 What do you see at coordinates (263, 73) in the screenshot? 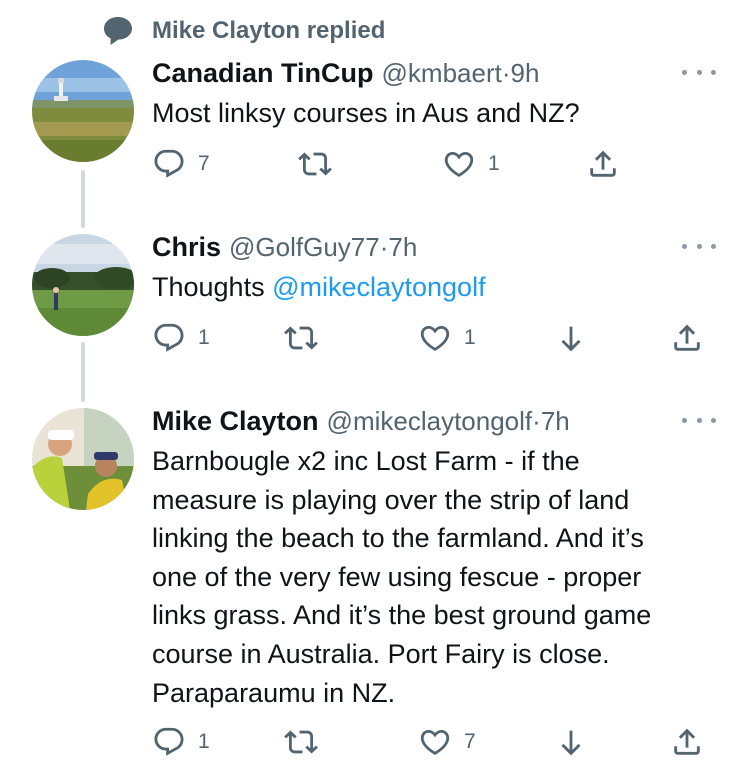
I see `display-name: Canadian TinCup` at bounding box center [263, 73].